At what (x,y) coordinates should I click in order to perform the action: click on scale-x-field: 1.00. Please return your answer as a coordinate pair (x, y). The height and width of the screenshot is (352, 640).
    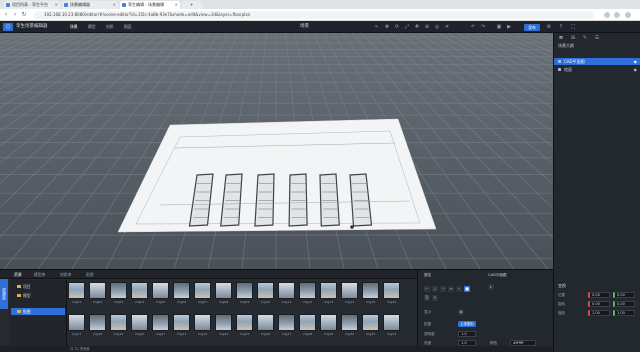
    Looking at the image, I should click on (599, 313).